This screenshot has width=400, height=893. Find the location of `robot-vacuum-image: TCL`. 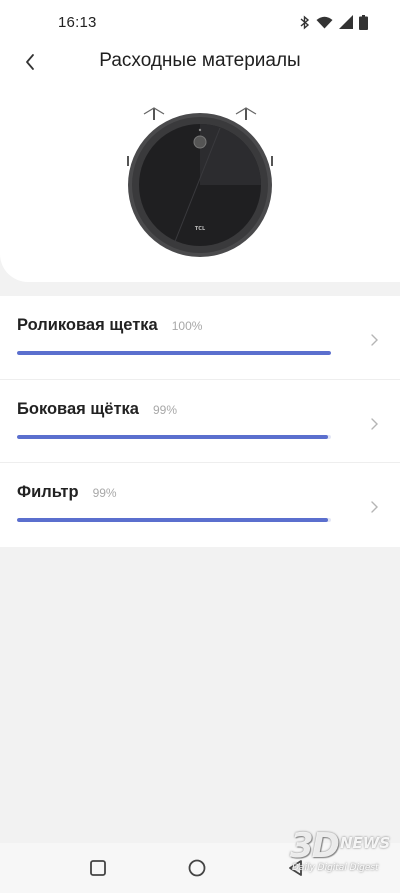

robot-vacuum-image: TCL is located at coordinates (200, 183).